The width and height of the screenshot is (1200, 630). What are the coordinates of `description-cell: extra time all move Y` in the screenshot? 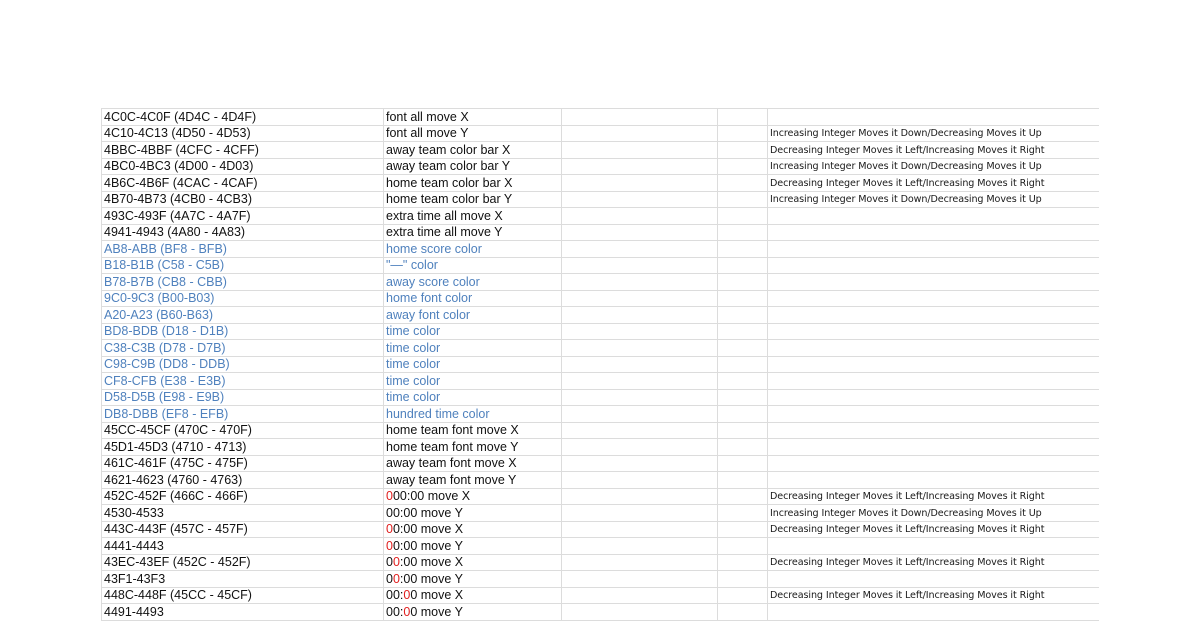 It's located at (472, 232).